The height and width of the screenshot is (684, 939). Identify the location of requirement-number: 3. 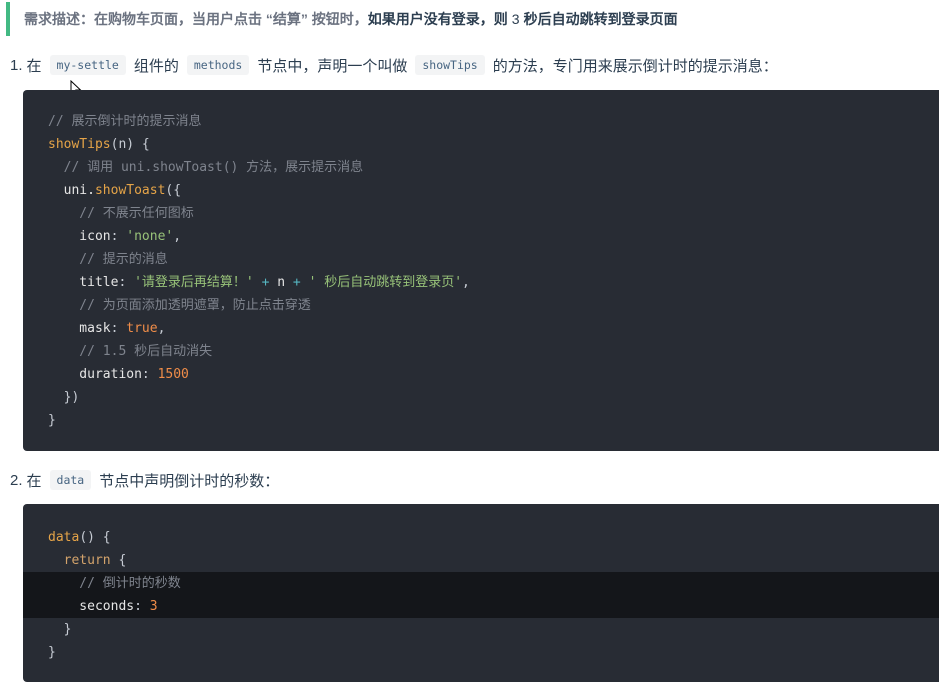
(515, 19).